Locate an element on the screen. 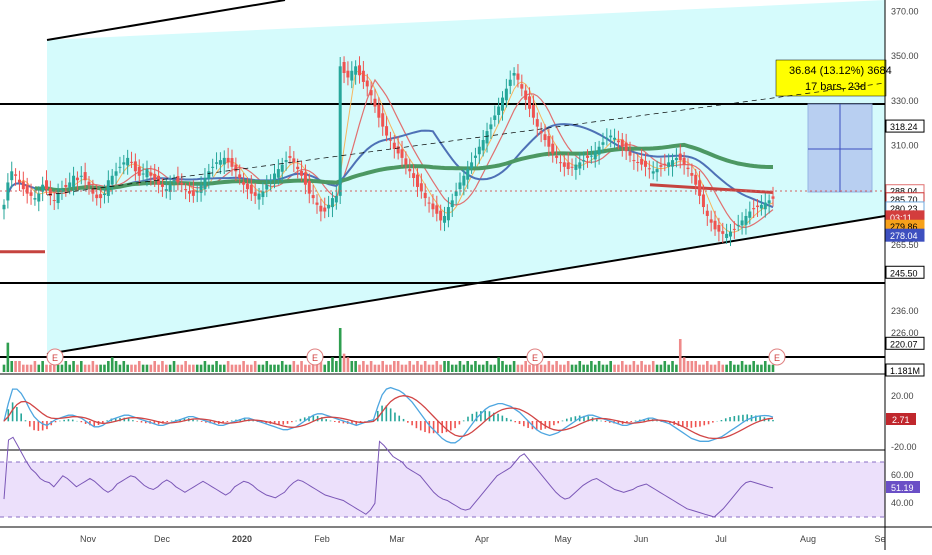 The width and height of the screenshot is (932, 555). time-tick-label: Aug is located at coordinates (808, 539).